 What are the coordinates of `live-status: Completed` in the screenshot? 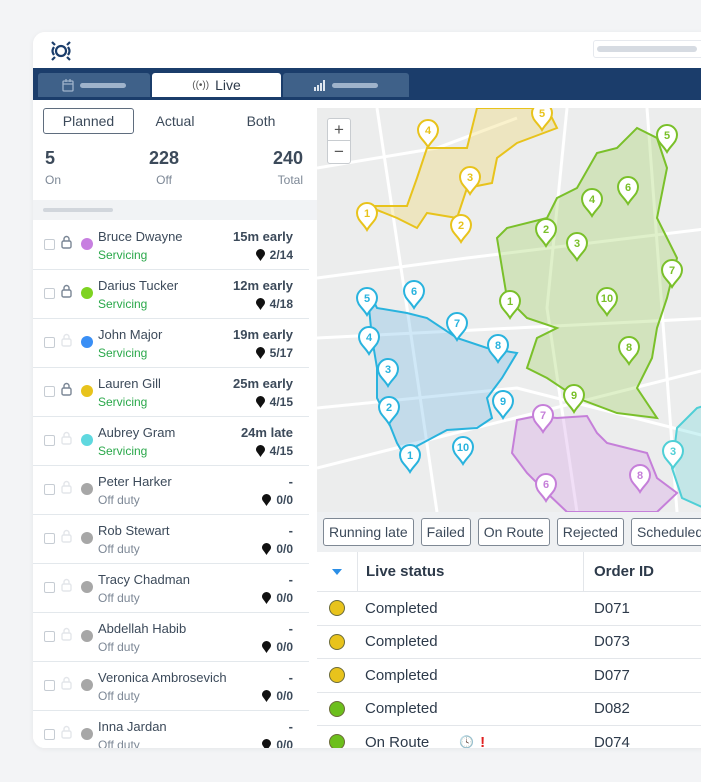 It's located at (401, 608).